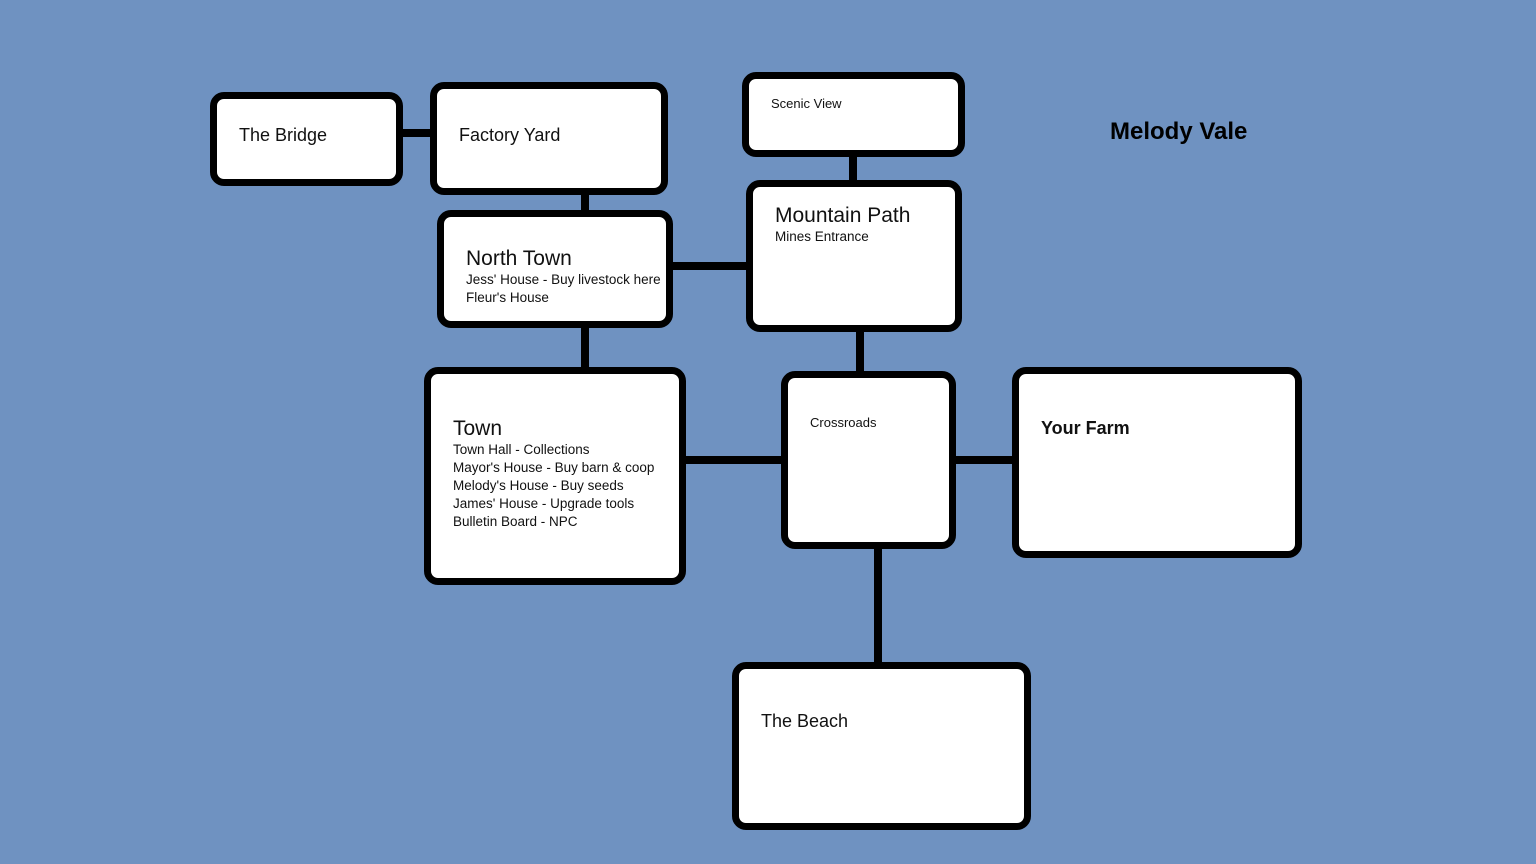 The image size is (1536, 864). I want to click on node-detail-line: Melody's House - Buy seeds, so click(538, 486).